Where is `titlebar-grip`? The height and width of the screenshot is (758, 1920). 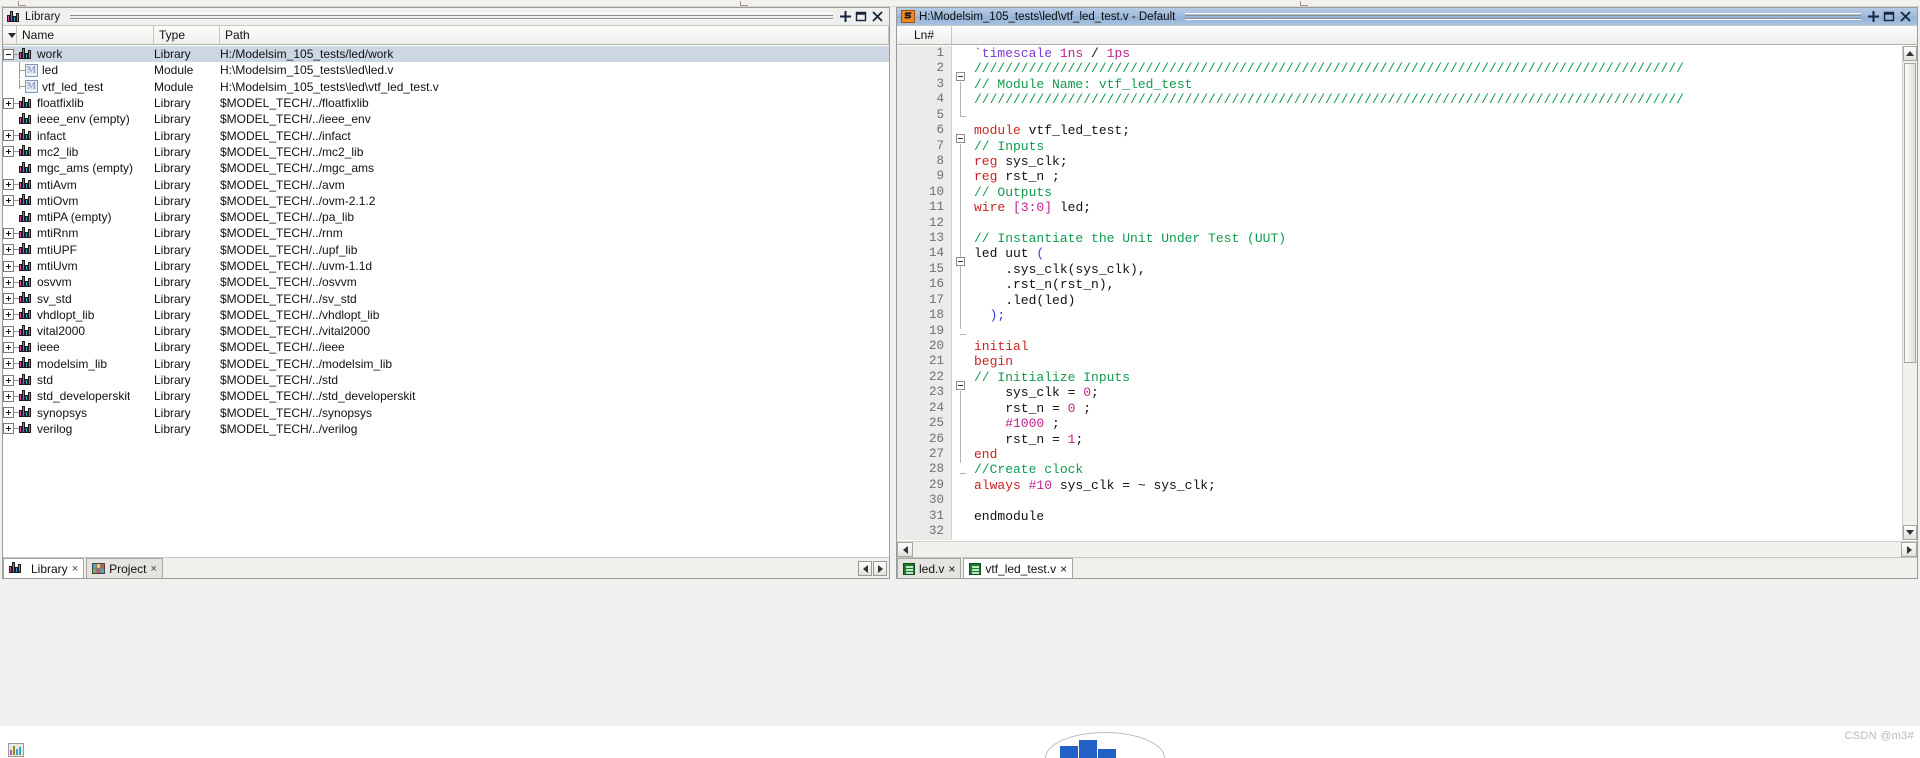 titlebar-grip is located at coordinates (451, 16).